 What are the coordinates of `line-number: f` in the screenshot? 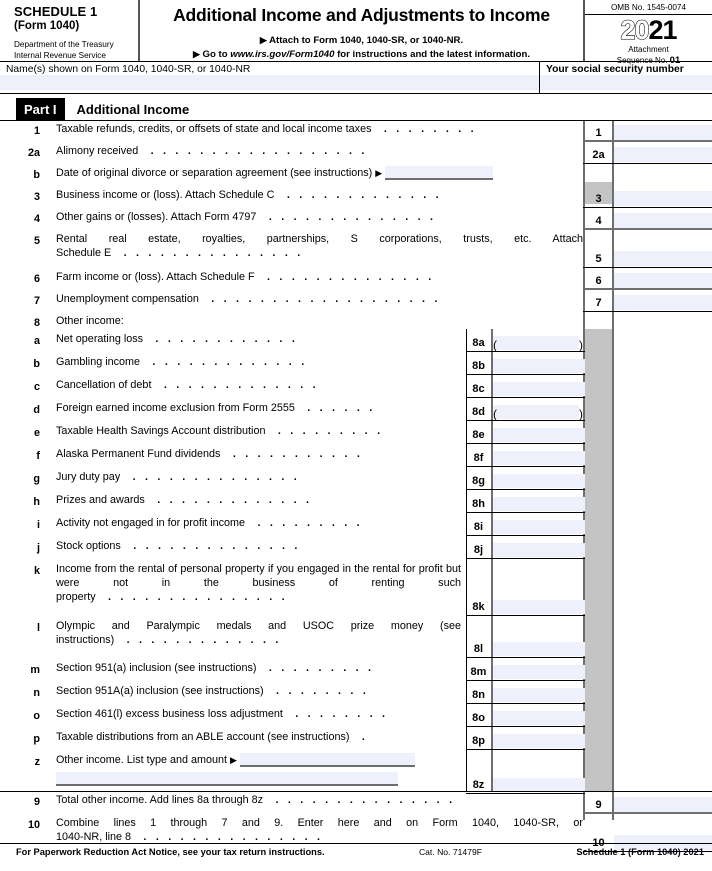 It's located at (38, 456).